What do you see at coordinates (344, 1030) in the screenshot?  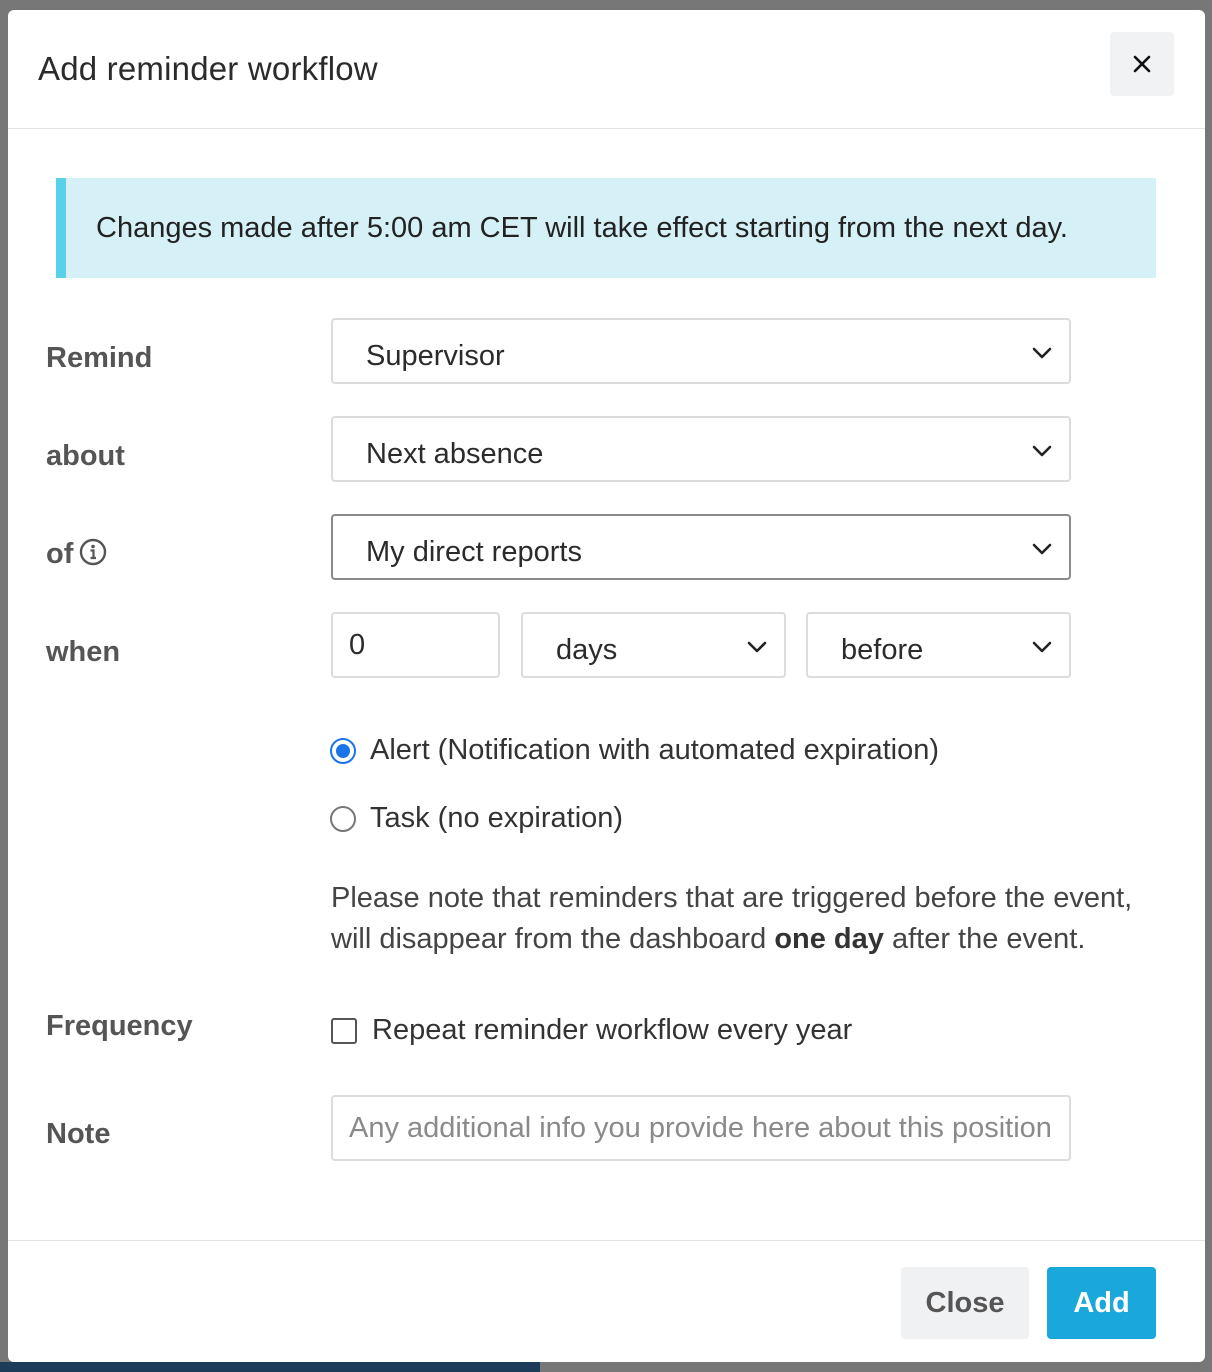 I see `repeat-yearly-checkbox` at bounding box center [344, 1030].